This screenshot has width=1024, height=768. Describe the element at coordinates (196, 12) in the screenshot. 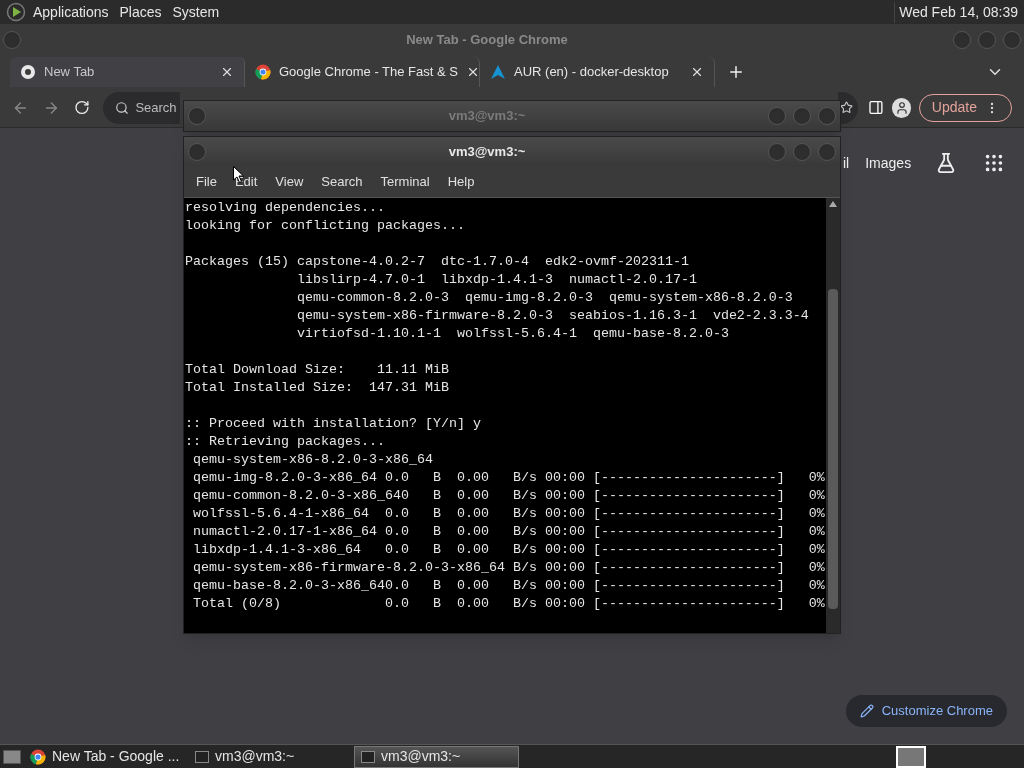

I see `panel-menu: System` at that location.